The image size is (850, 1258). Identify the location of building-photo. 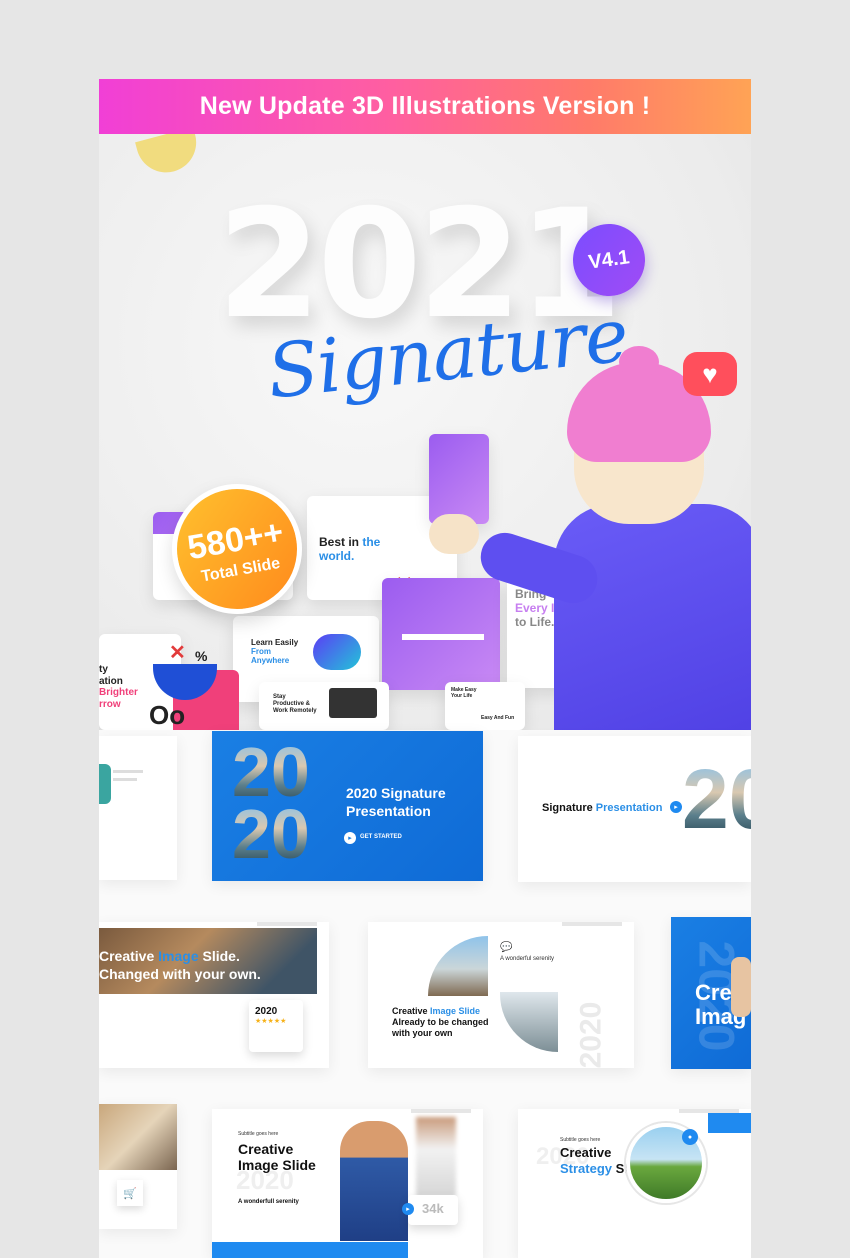
(138, 1137).